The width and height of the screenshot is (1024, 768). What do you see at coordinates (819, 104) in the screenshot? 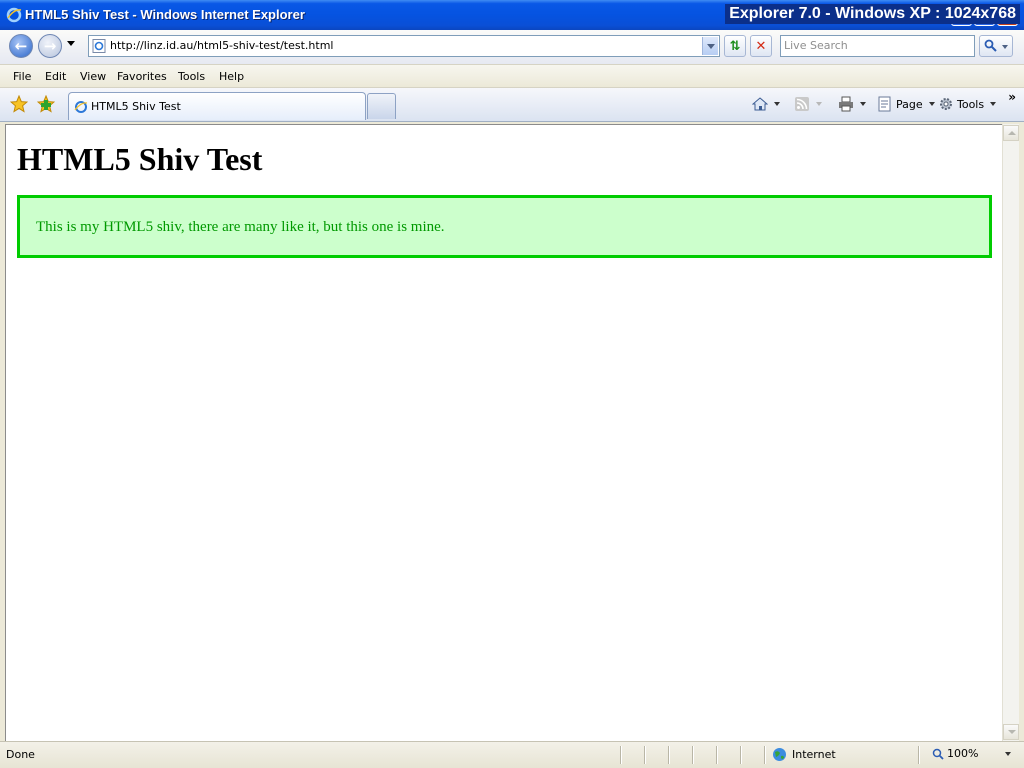
I see `feeds-dropdown` at bounding box center [819, 104].